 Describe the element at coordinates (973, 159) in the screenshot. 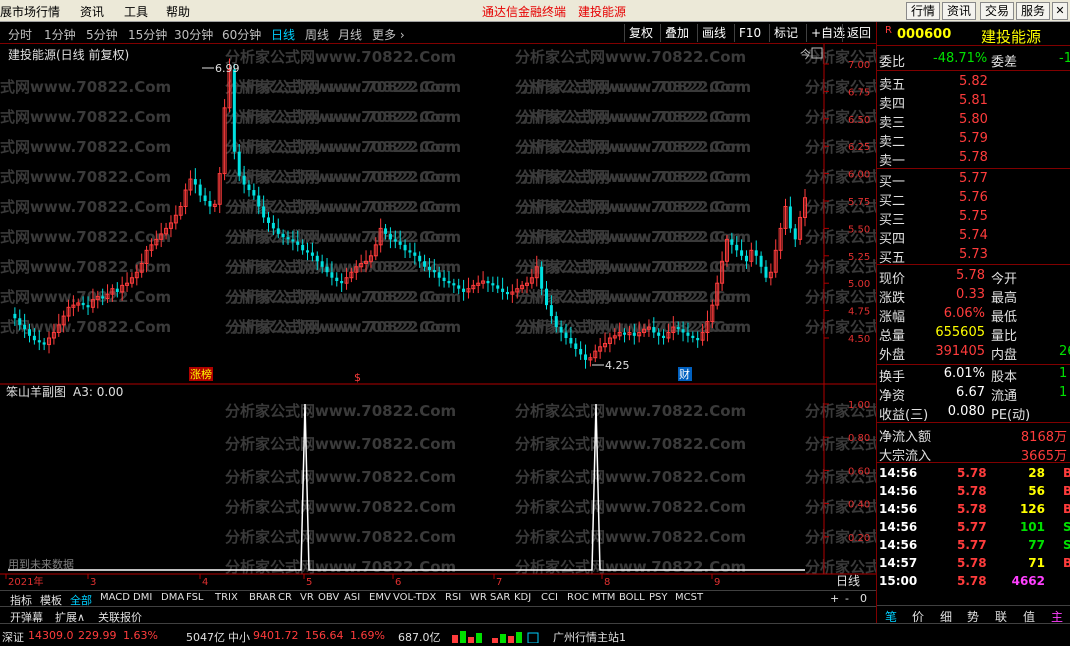

I see `sell-level-row: 卖一 5.78` at that location.